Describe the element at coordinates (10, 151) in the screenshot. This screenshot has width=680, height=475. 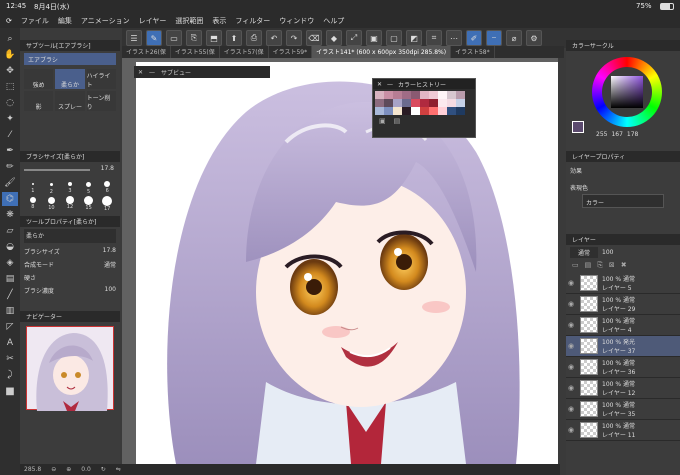
I see `pen-tool-icon: ✒` at that location.